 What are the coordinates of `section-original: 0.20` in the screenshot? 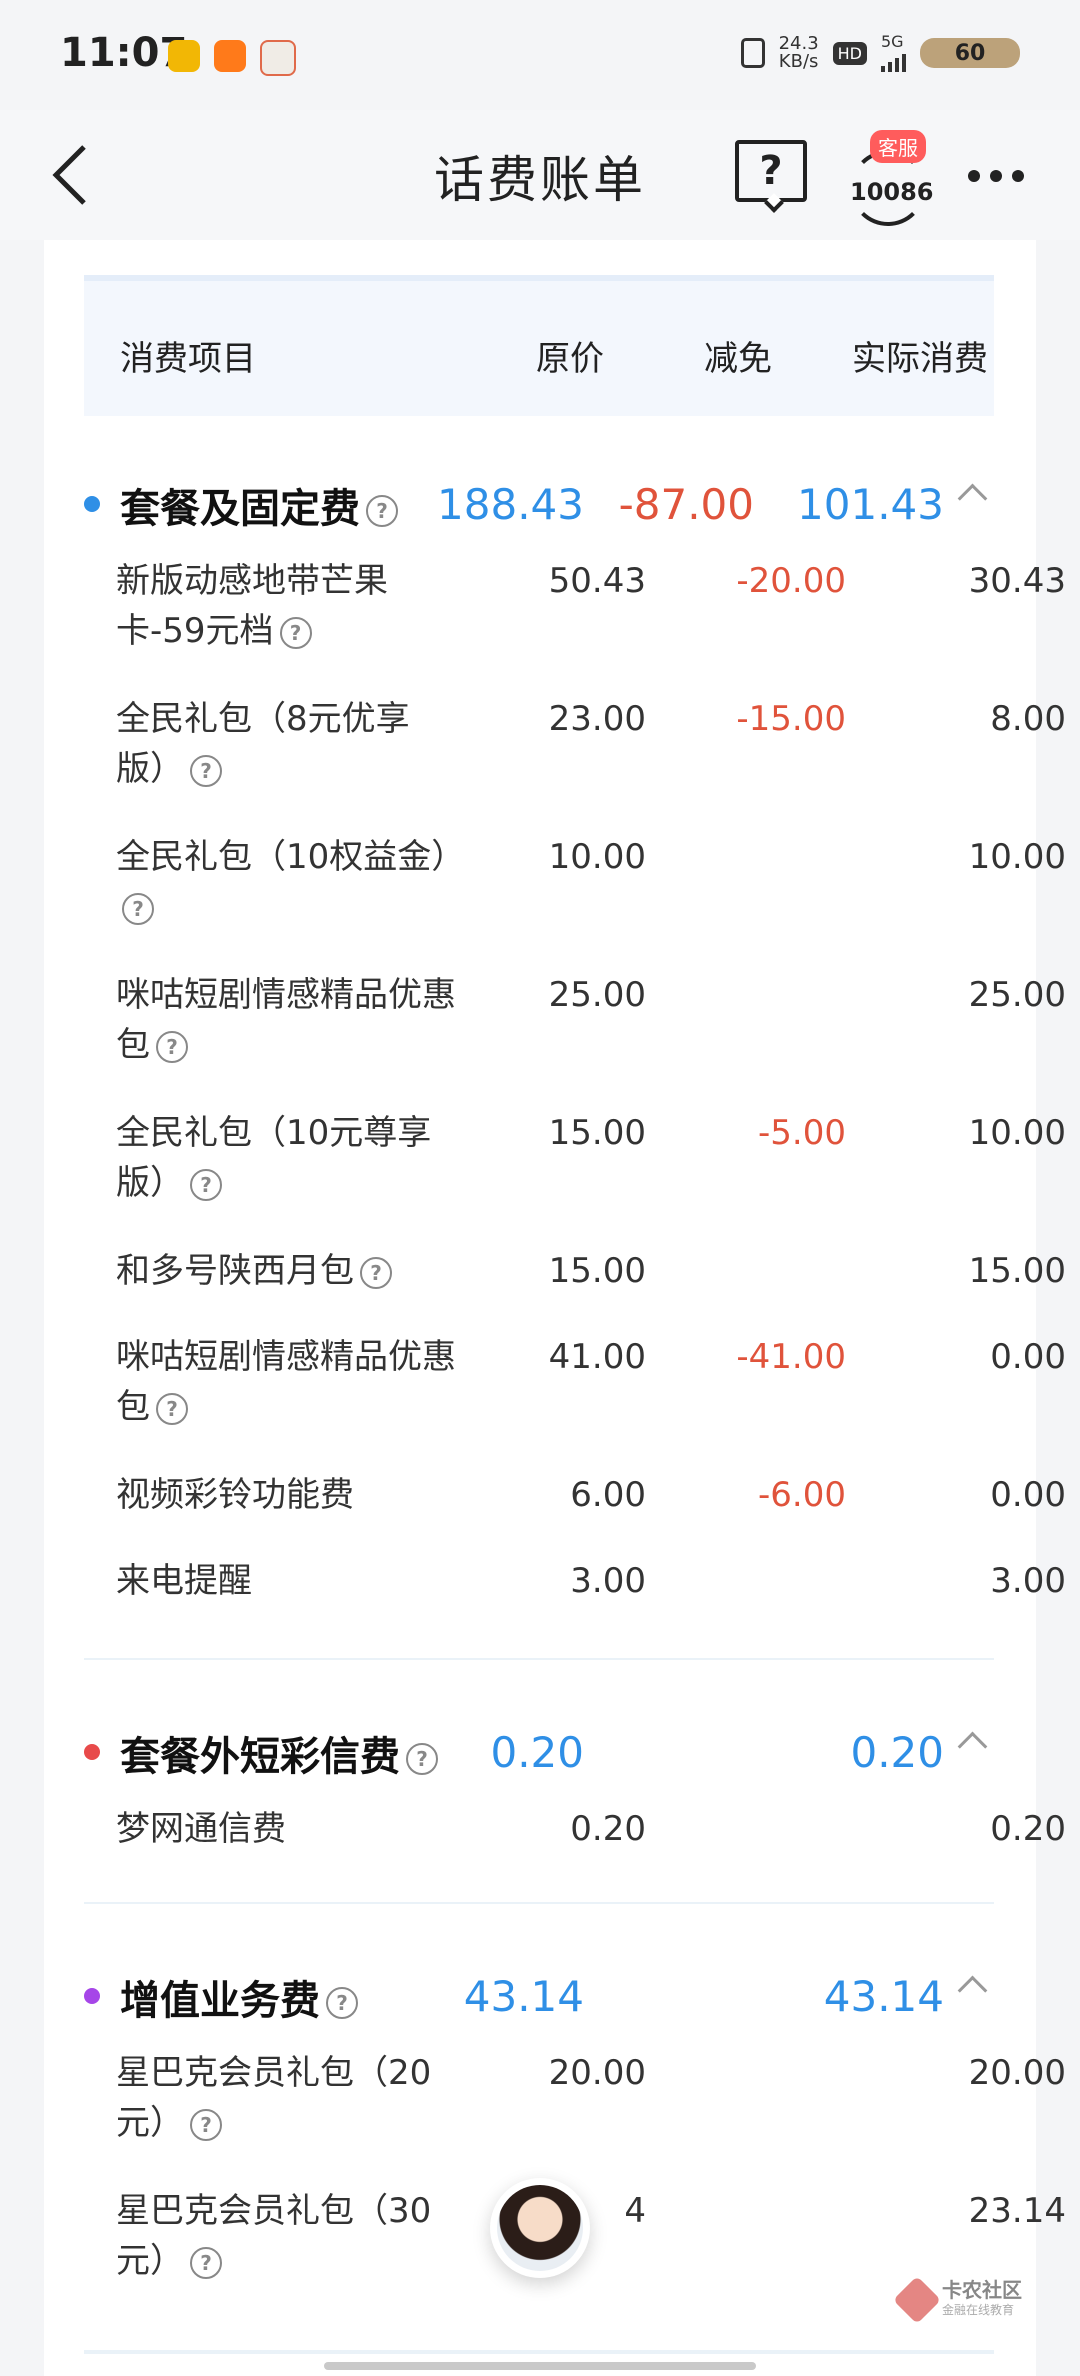 It's located at (537, 1752).